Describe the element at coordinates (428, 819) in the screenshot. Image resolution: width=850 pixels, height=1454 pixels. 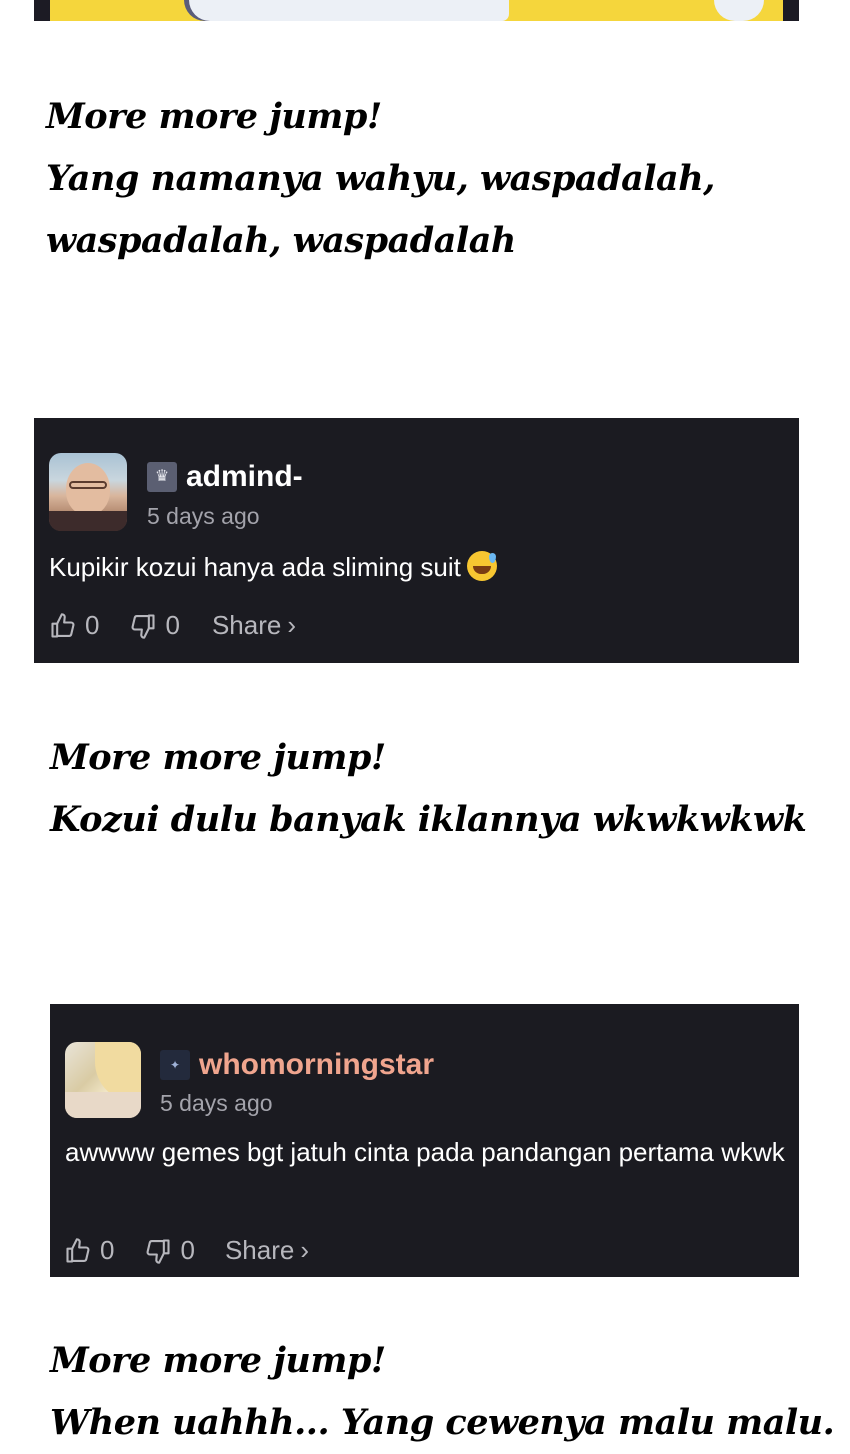
I see `caption-line: Kozui dulu banyak iklannya wkwkwkwk` at that location.